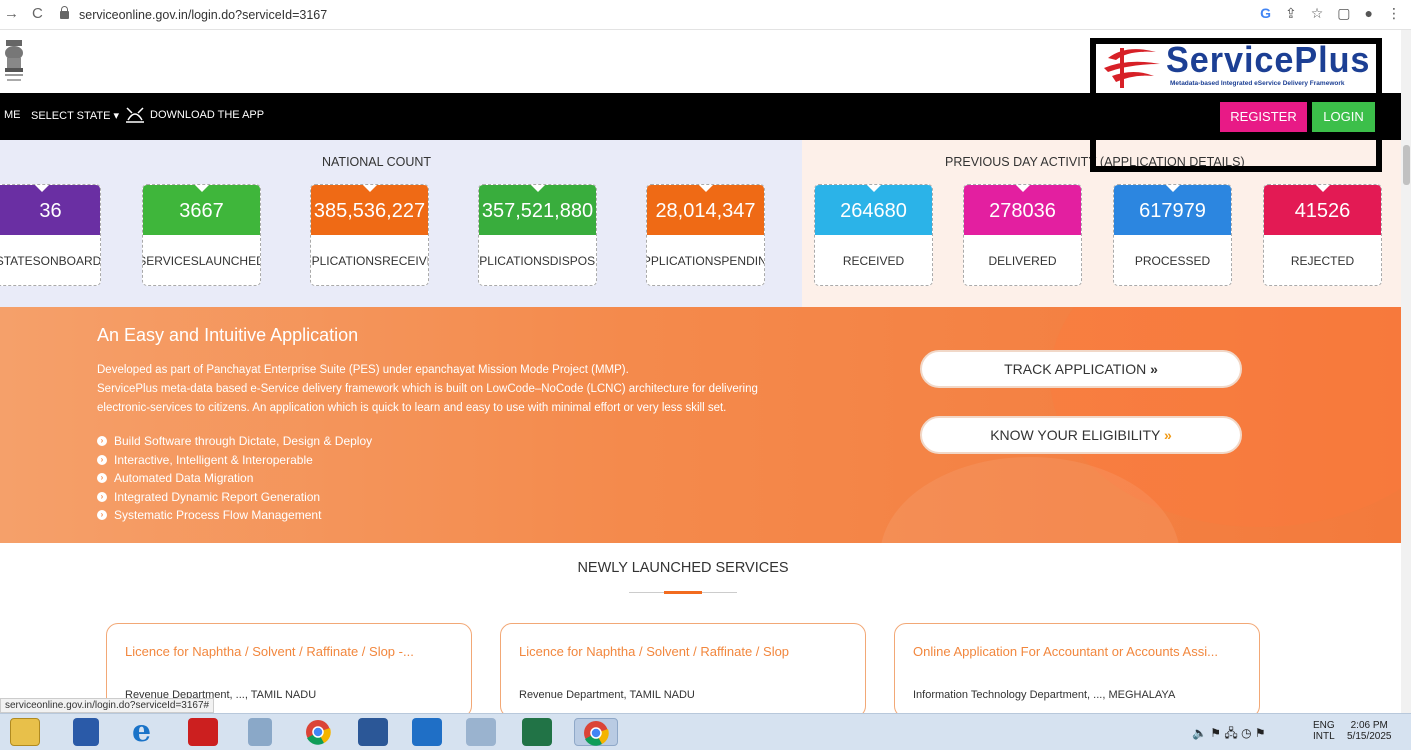  What do you see at coordinates (1263, 117) in the screenshot?
I see `register-button: REGISTER` at bounding box center [1263, 117].